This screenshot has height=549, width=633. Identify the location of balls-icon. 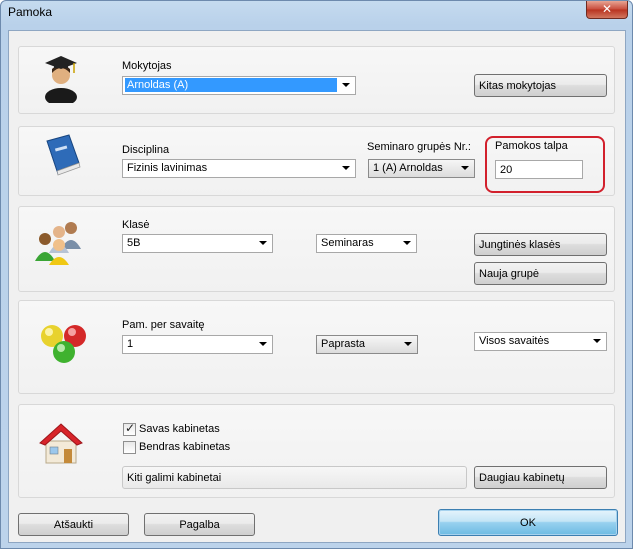
(63, 344).